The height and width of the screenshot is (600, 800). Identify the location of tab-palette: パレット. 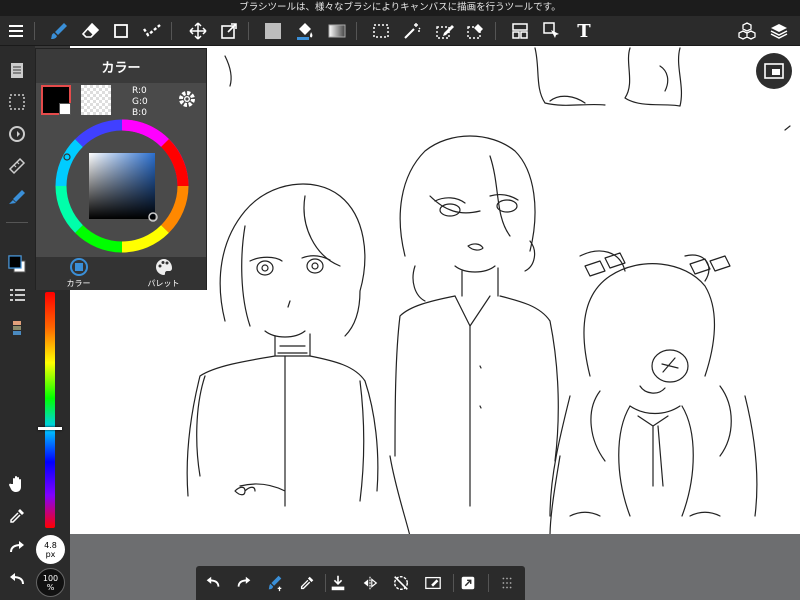
(163, 273).